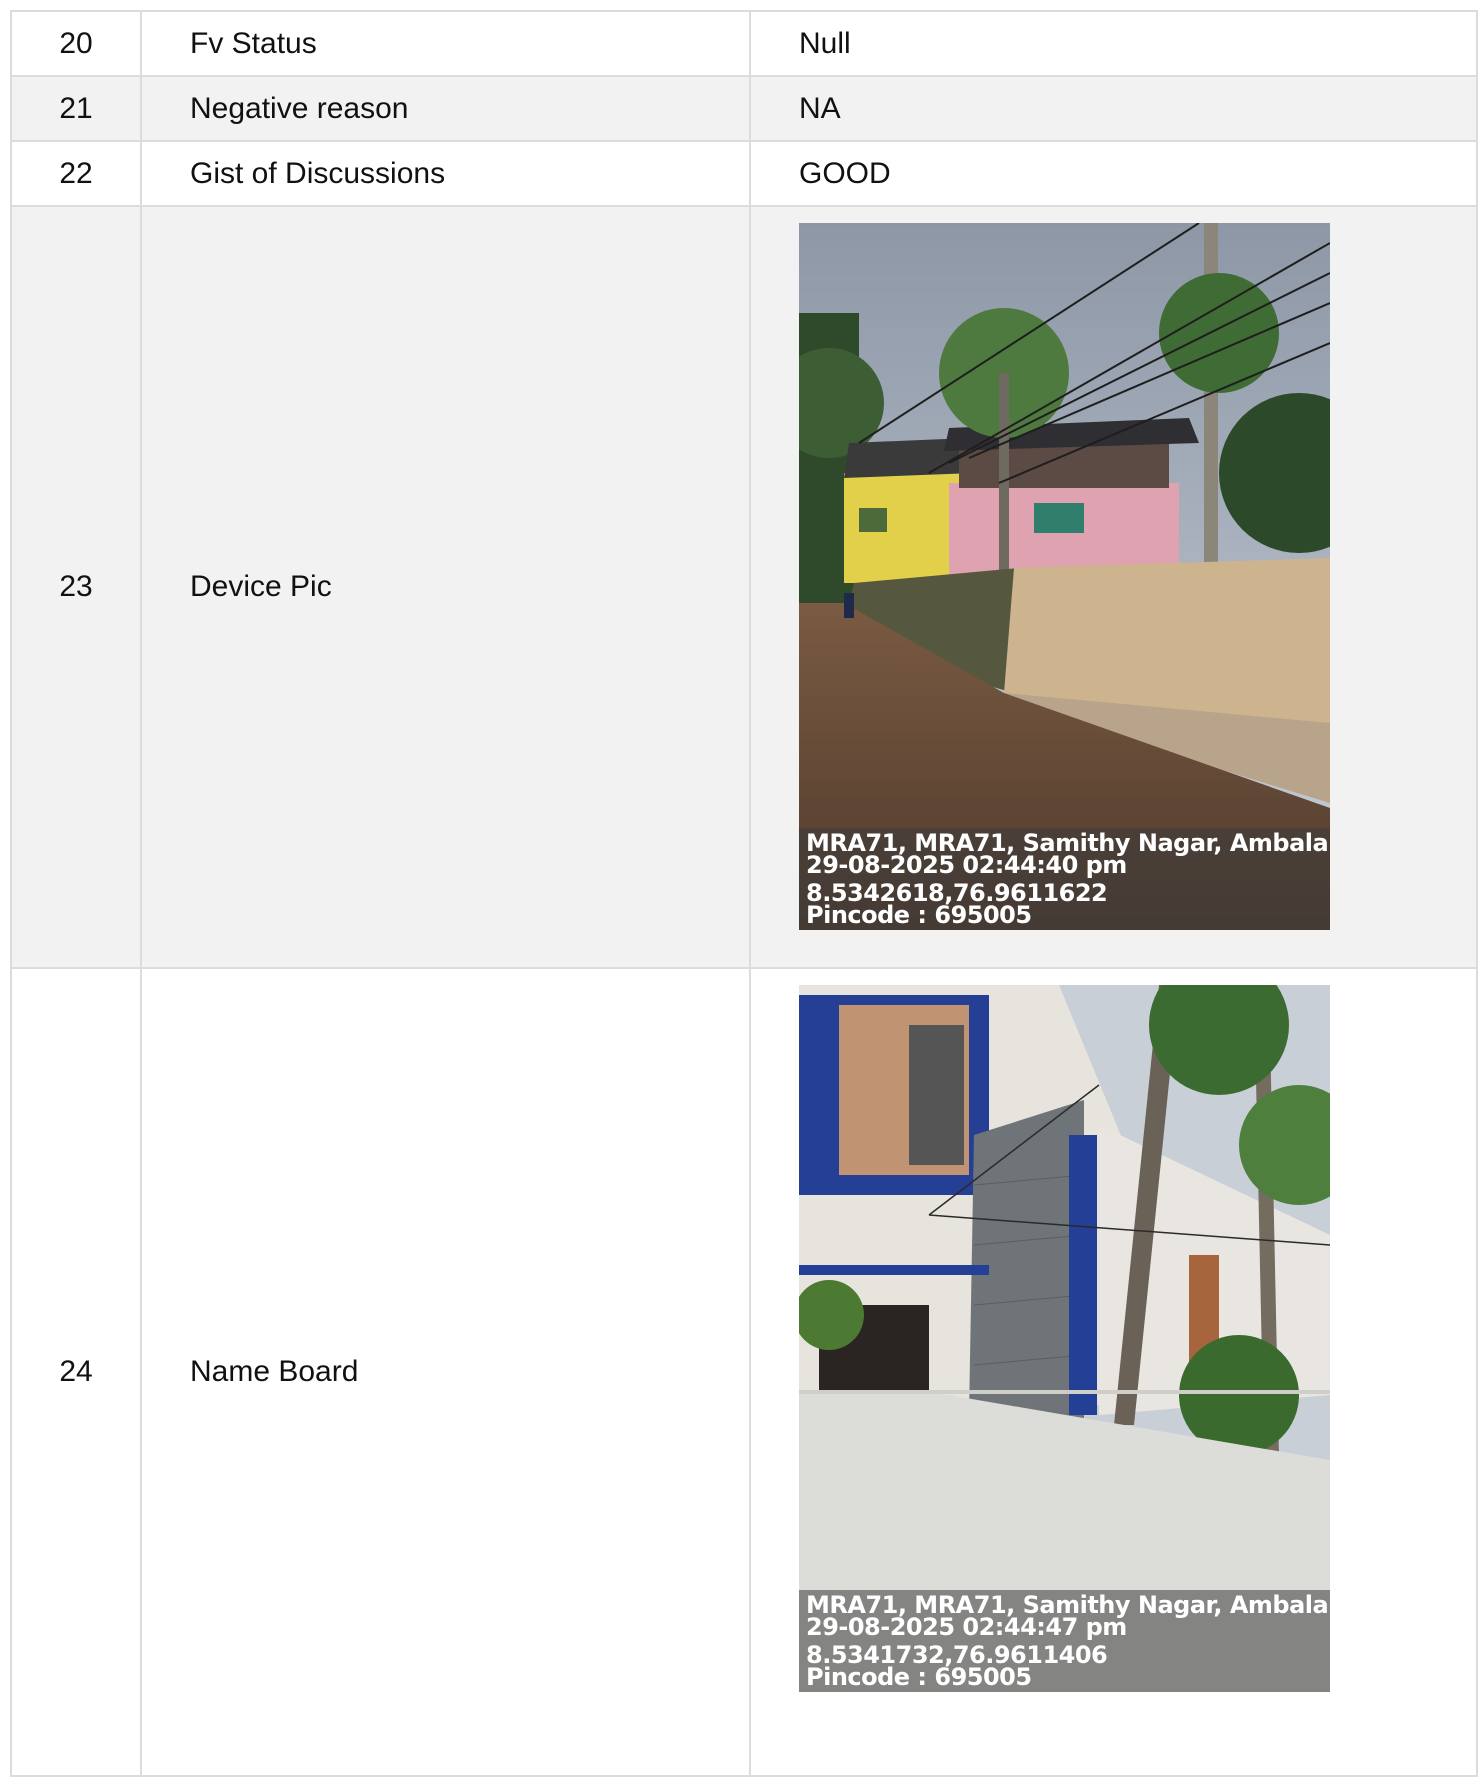 The height and width of the screenshot is (1777, 1482). Describe the element at coordinates (445, 108) in the screenshot. I see `row-label: Negative reason` at that location.